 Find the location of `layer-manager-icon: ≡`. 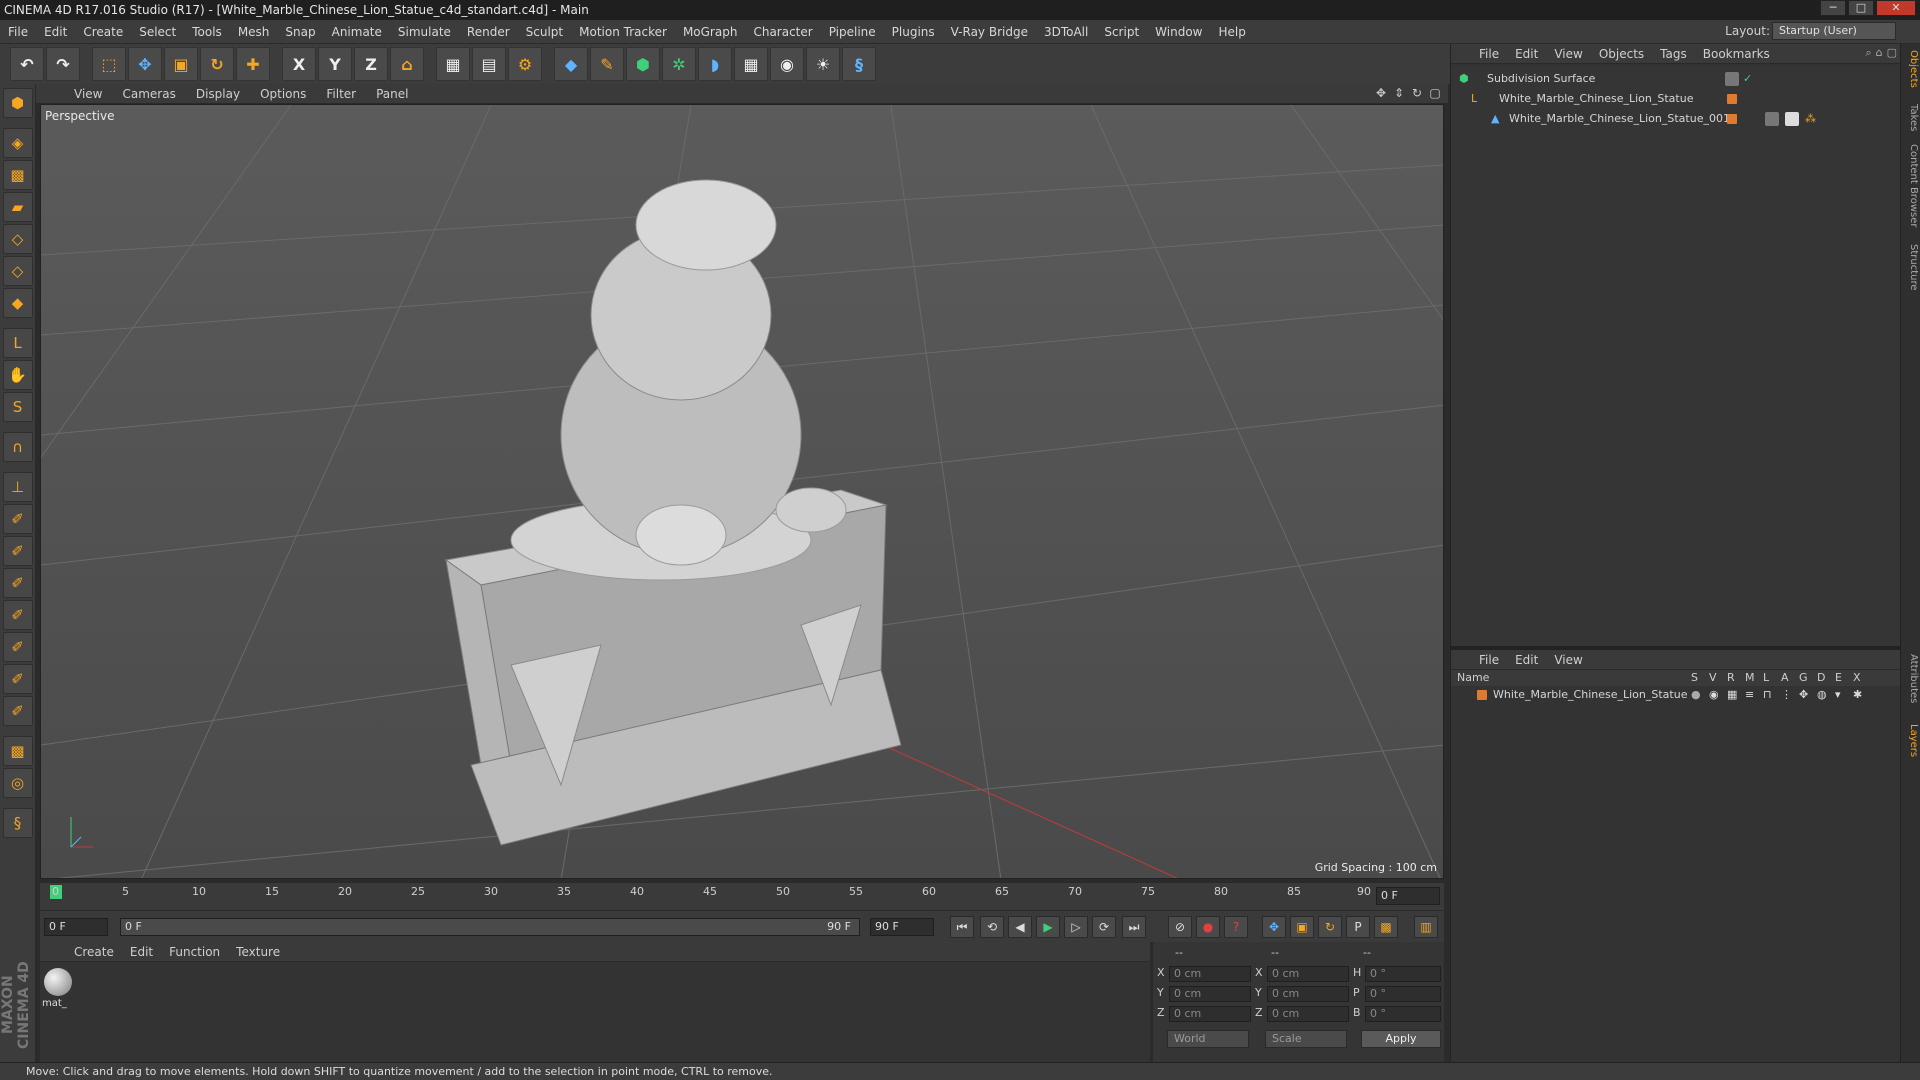

layer-manager-icon: ≡ is located at coordinates (1749, 695).